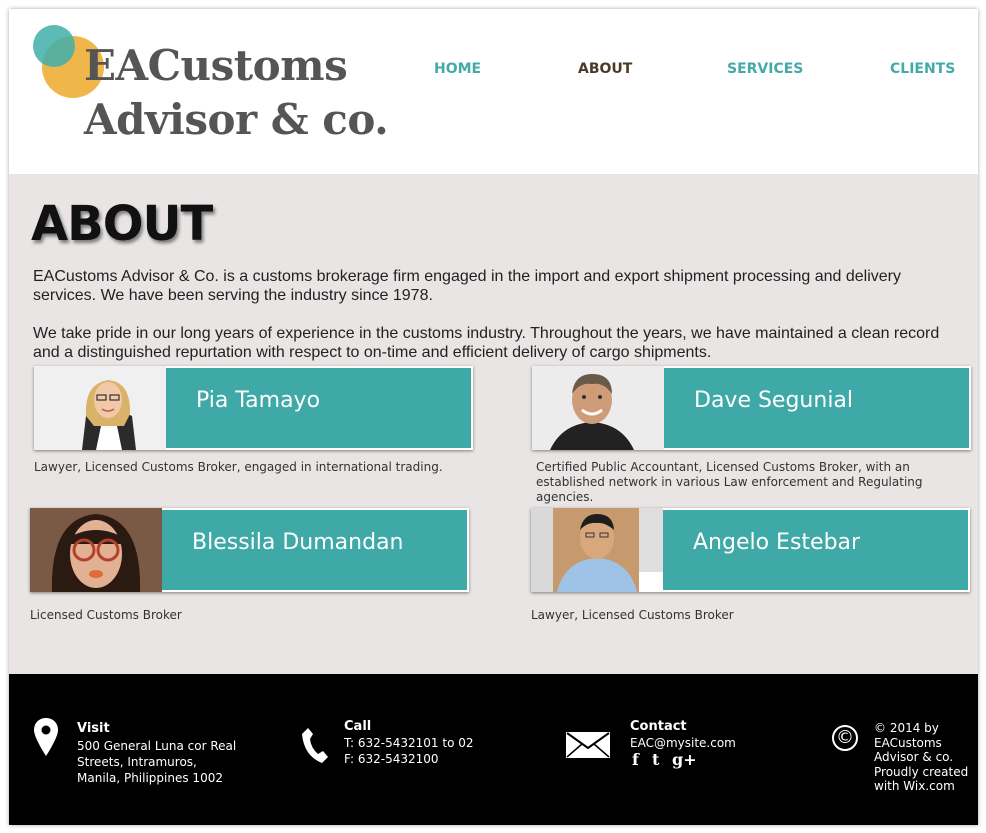  I want to click on site-logo: EACustoms Advisor & co., so click(236, 93).